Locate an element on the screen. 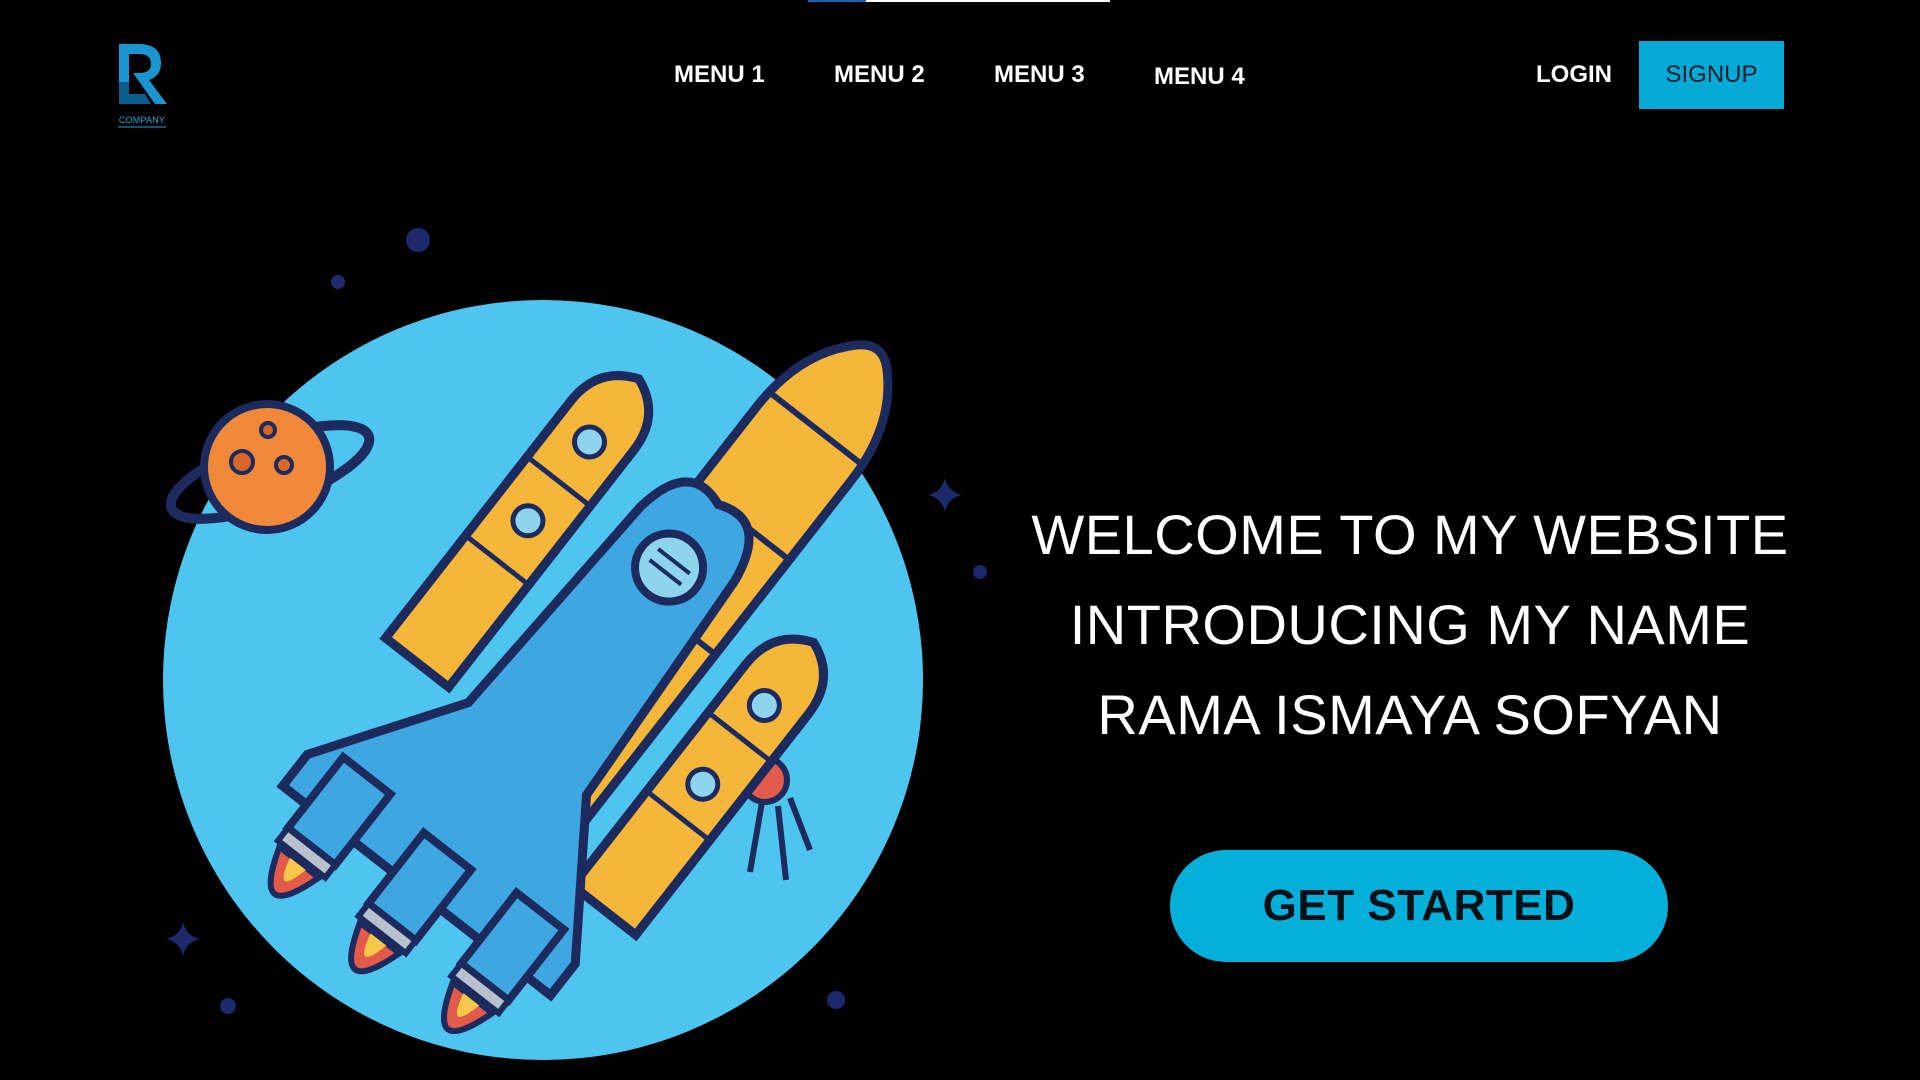 The image size is (1920, 1080). signup-button: SIGNUP is located at coordinates (1711, 75).